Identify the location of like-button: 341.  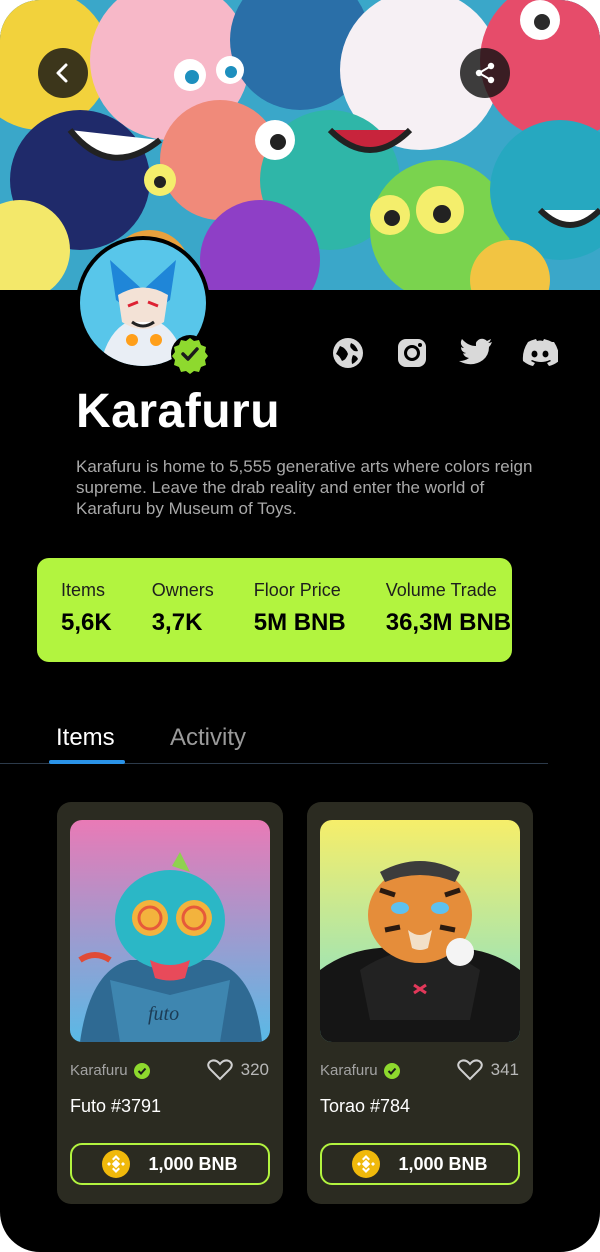
(487, 1070).